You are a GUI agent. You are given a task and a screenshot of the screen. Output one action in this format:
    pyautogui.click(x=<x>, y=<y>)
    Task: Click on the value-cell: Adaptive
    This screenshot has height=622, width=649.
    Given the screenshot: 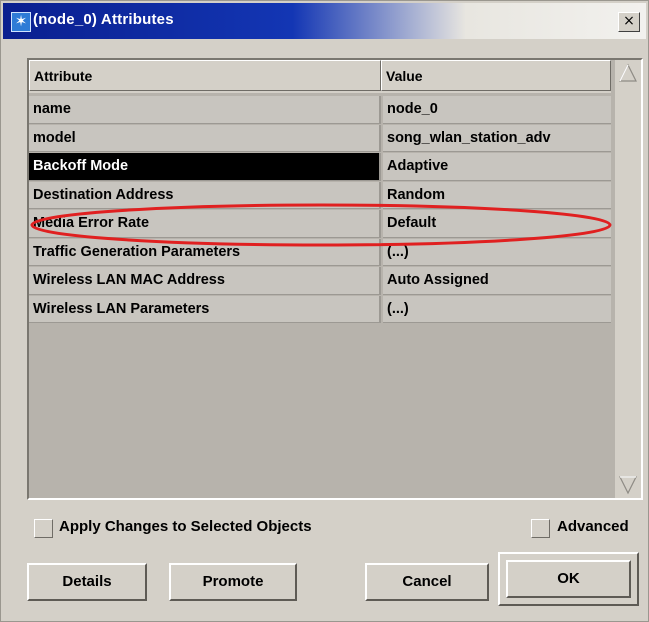 What is the action you would take?
    pyautogui.click(x=497, y=167)
    